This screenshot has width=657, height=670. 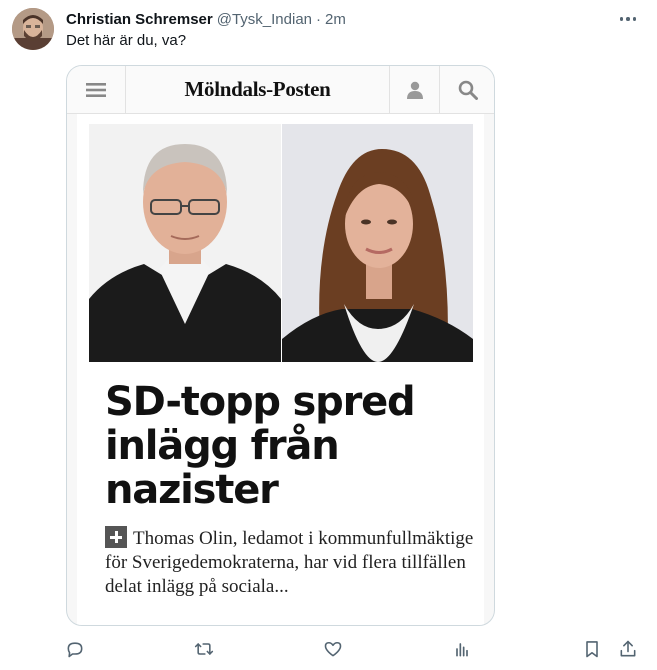 What do you see at coordinates (333, 649) in the screenshot?
I see `heart-icon` at bounding box center [333, 649].